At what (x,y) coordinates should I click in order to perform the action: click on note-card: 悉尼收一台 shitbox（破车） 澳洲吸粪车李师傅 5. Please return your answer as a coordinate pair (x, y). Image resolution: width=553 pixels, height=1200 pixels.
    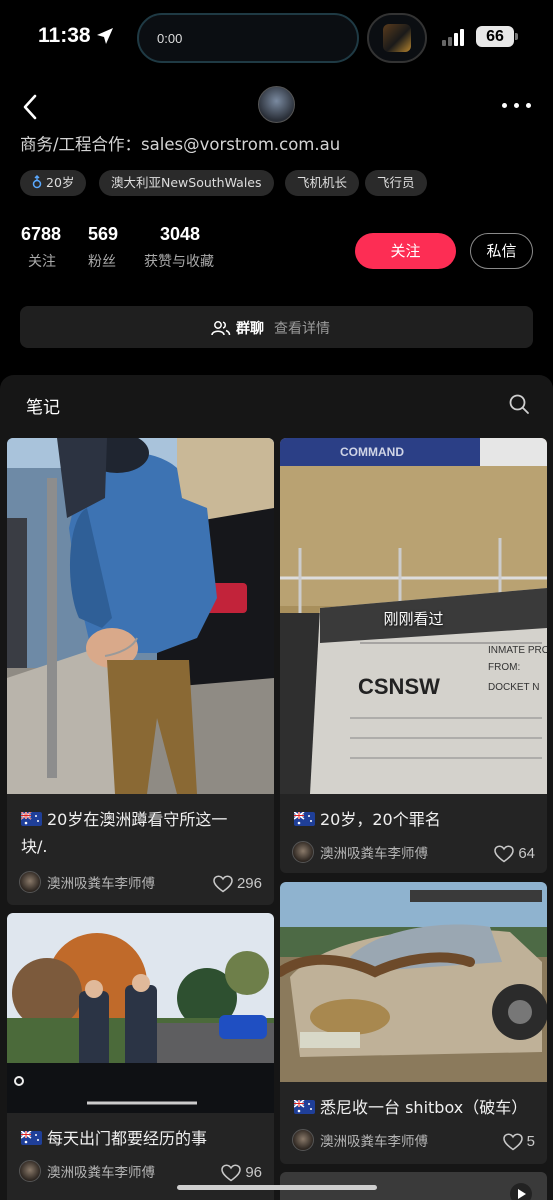
    Looking at the image, I should click on (413, 1023).